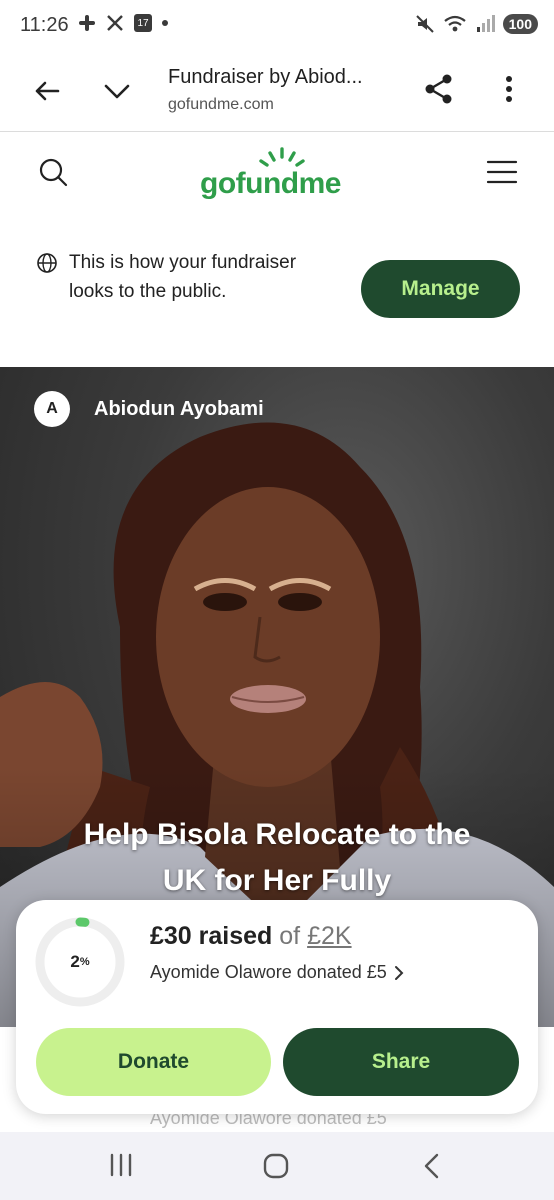  Describe the element at coordinates (329, 936) in the screenshot. I see `goal-amount: £2K` at that location.